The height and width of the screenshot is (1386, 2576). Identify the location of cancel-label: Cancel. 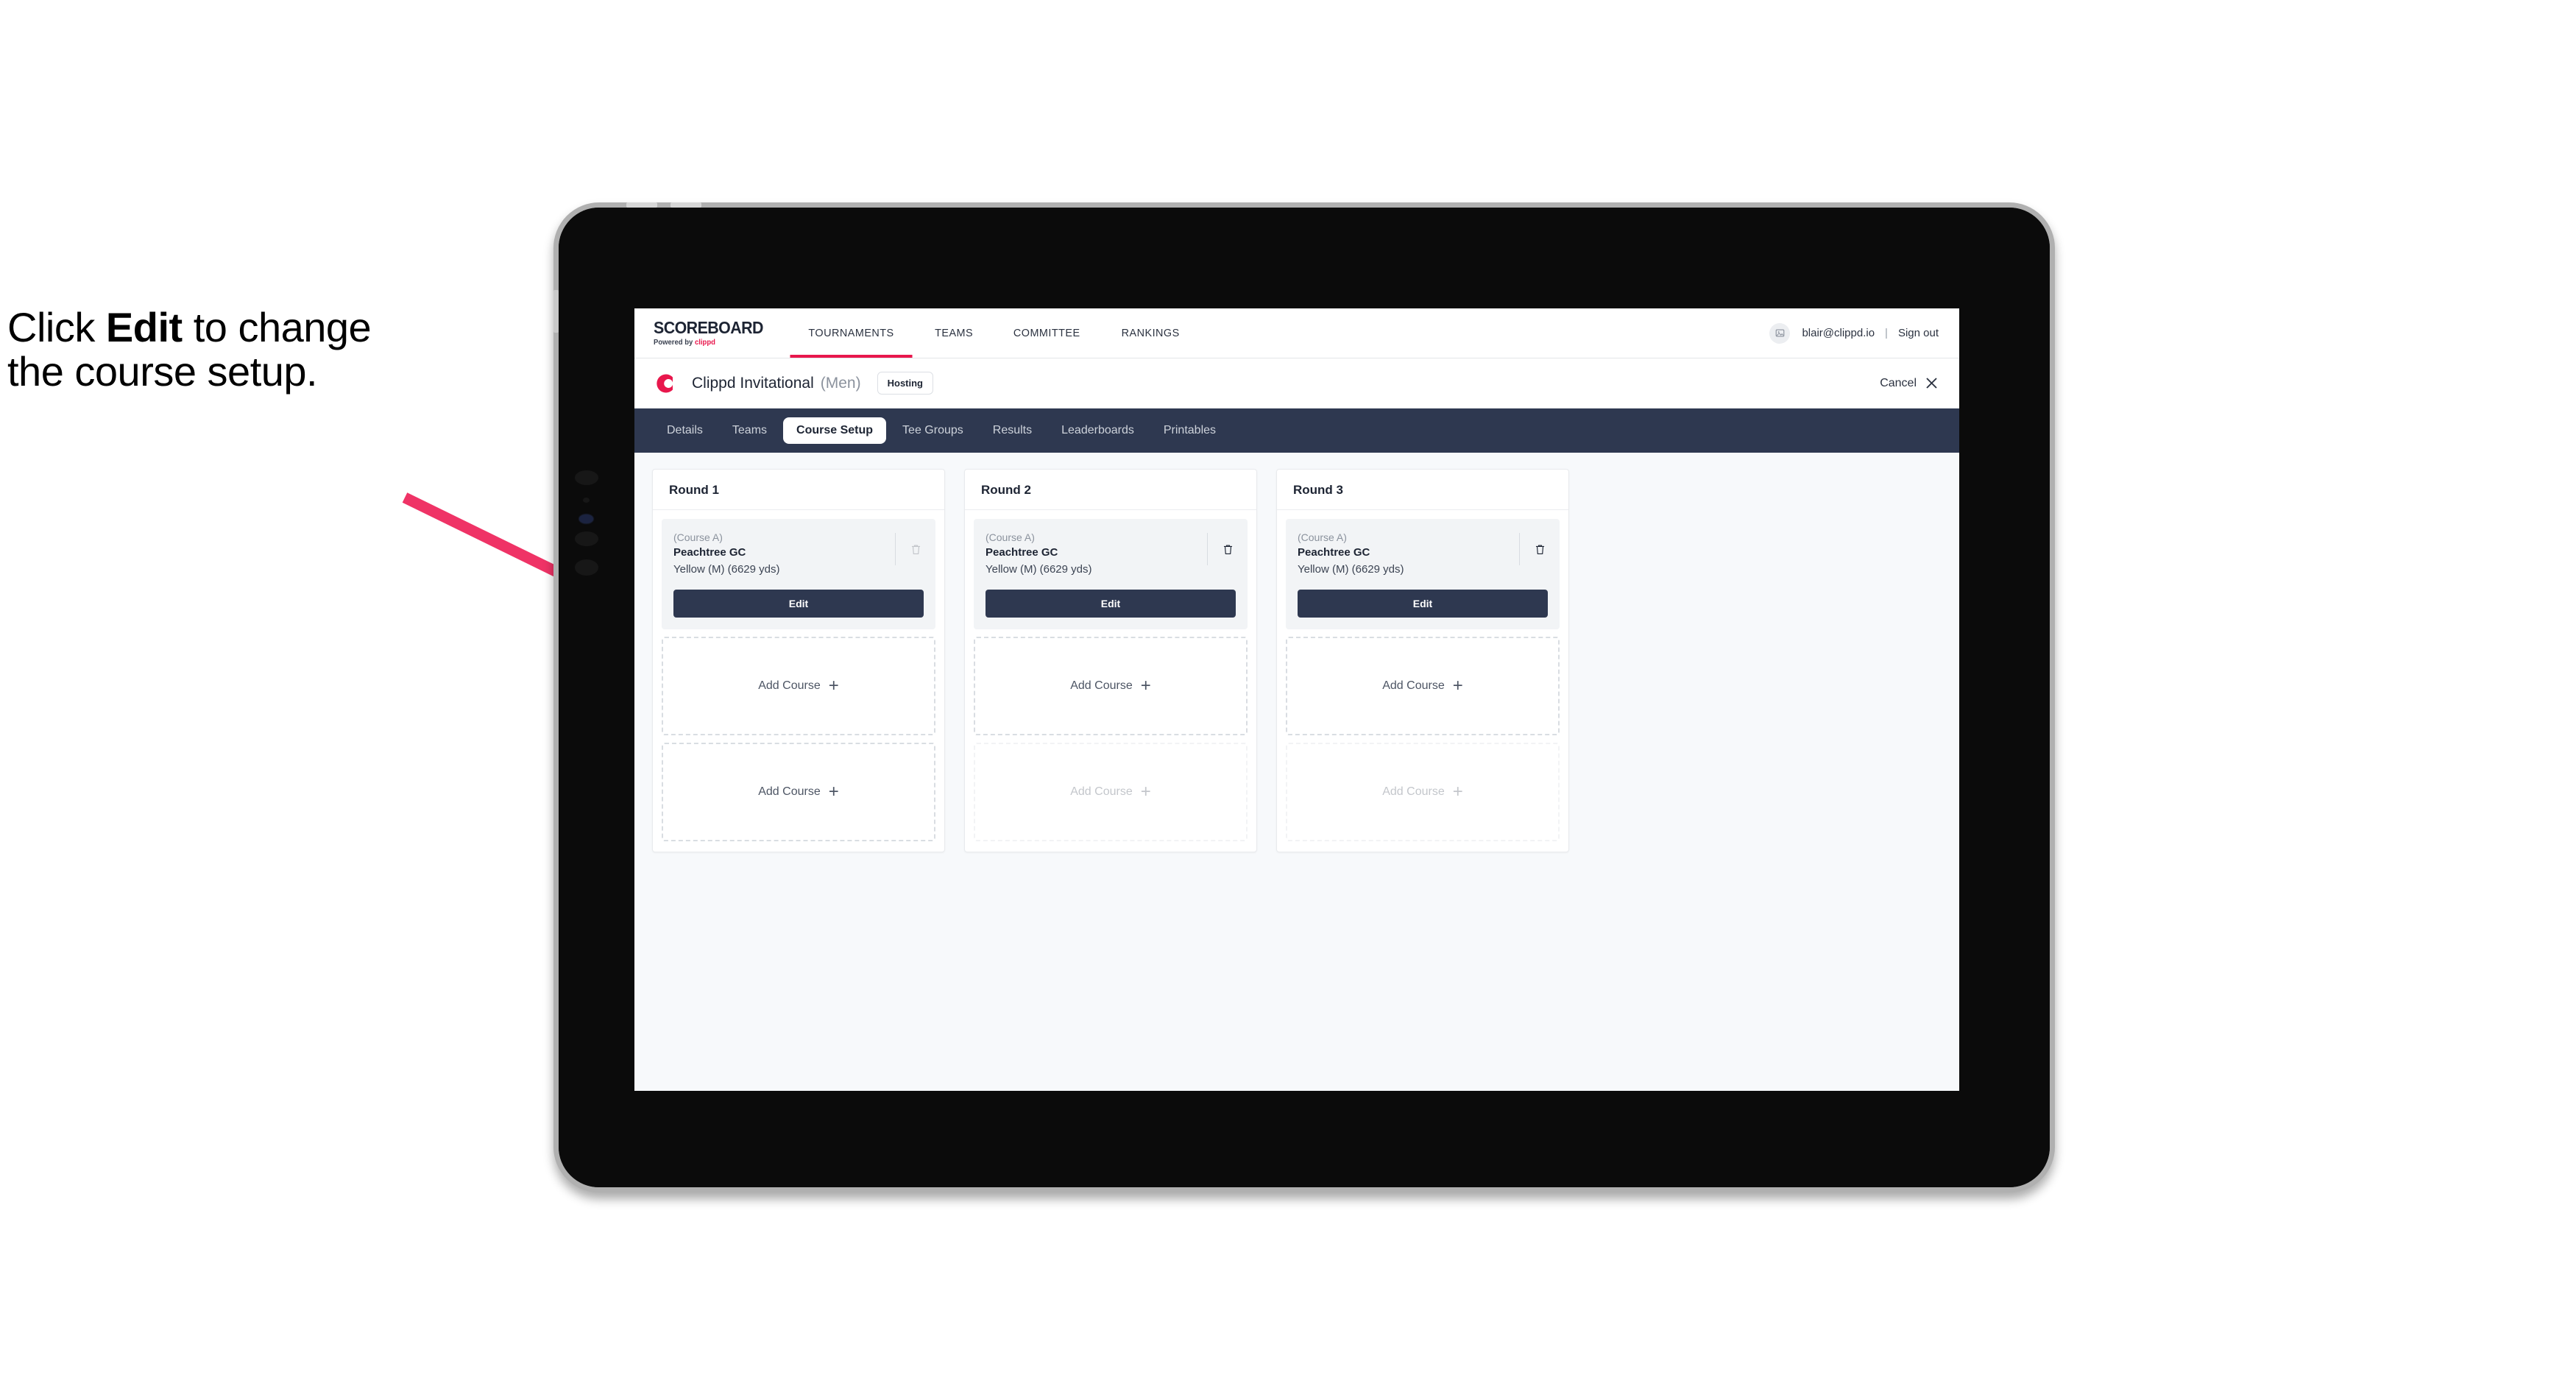
(1898, 382).